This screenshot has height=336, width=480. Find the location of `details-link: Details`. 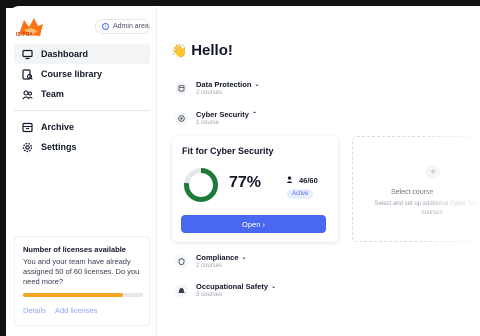

details-link: Details is located at coordinates (34, 310).